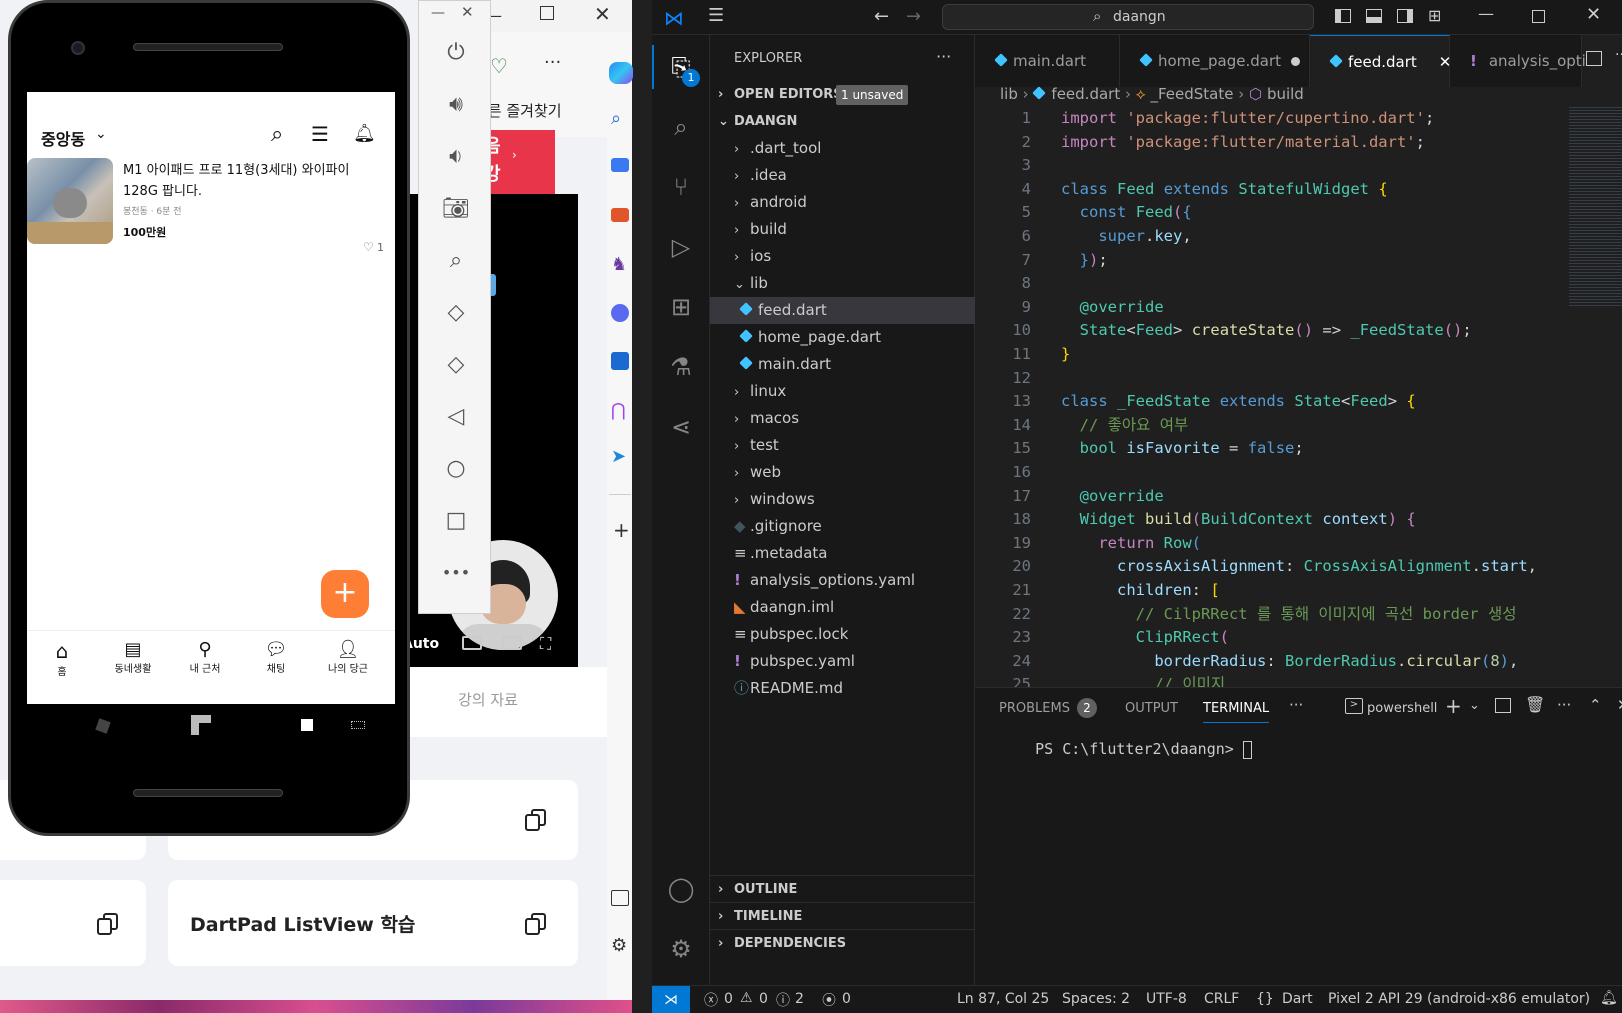 The image size is (1622, 1013). What do you see at coordinates (1535, 704) in the screenshot?
I see `trash-icon: 🗑︎` at bounding box center [1535, 704].